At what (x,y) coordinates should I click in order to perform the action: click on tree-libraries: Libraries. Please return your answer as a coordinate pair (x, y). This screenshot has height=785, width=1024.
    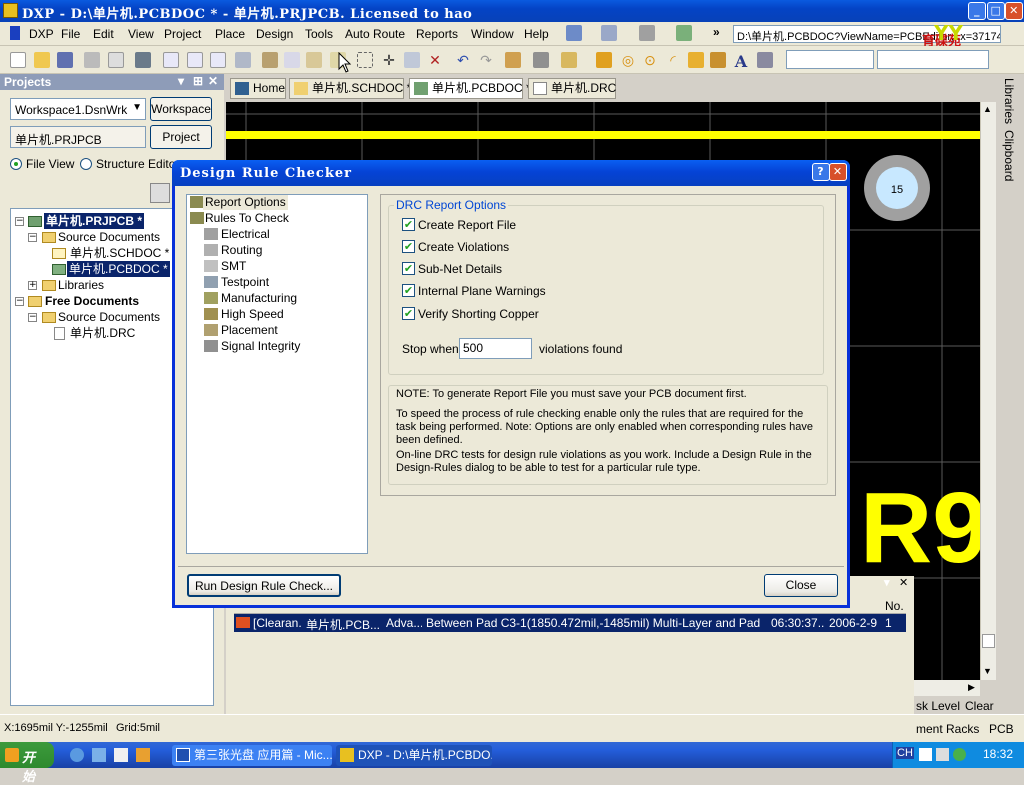
    Looking at the image, I should click on (81, 285).